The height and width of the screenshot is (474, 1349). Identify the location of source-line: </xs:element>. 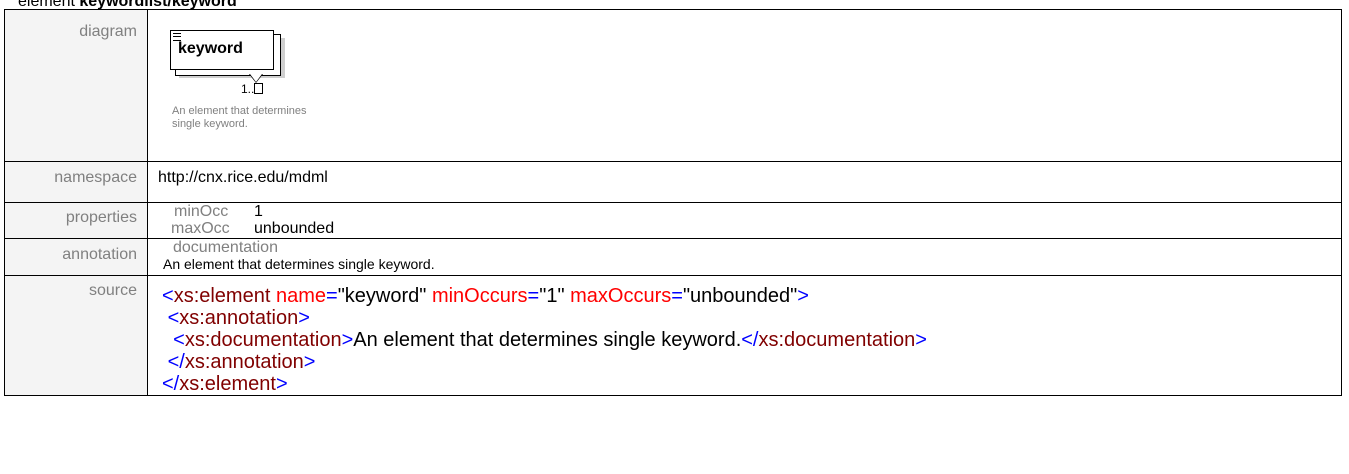
(225, 384).